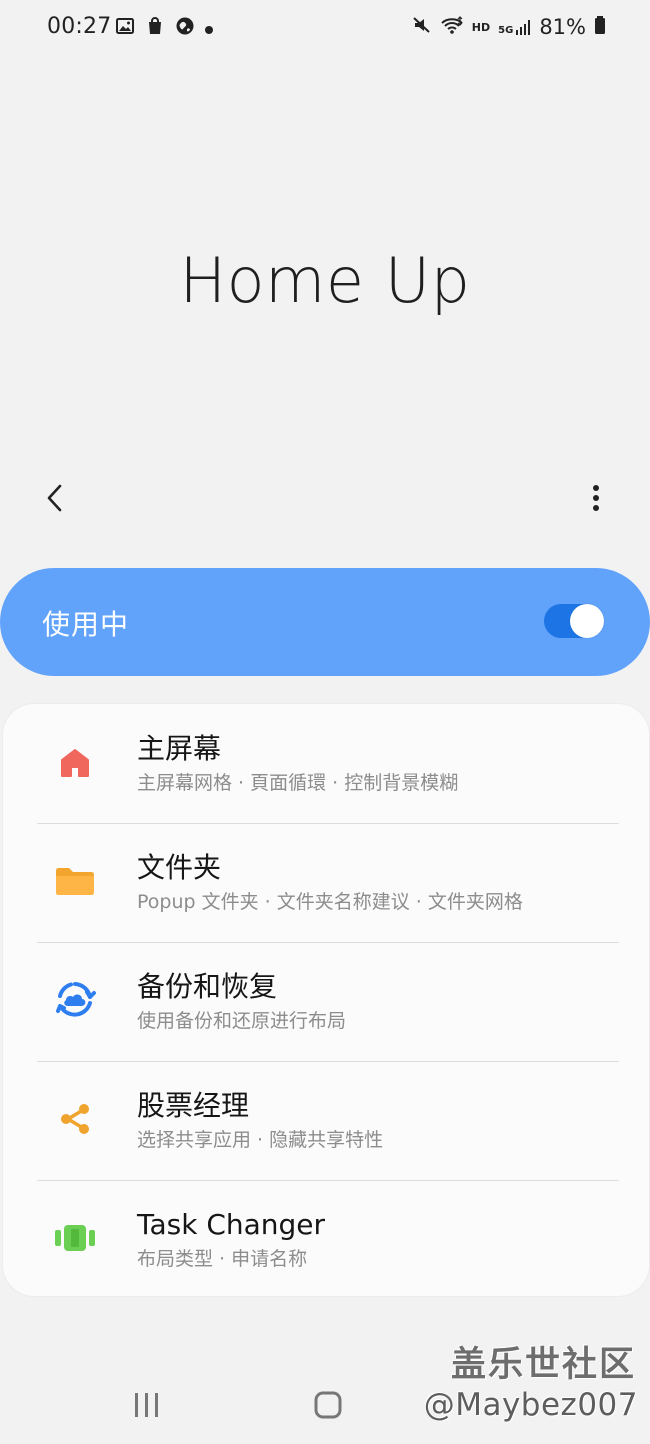  I want to click on back-button, so click(56, 500).